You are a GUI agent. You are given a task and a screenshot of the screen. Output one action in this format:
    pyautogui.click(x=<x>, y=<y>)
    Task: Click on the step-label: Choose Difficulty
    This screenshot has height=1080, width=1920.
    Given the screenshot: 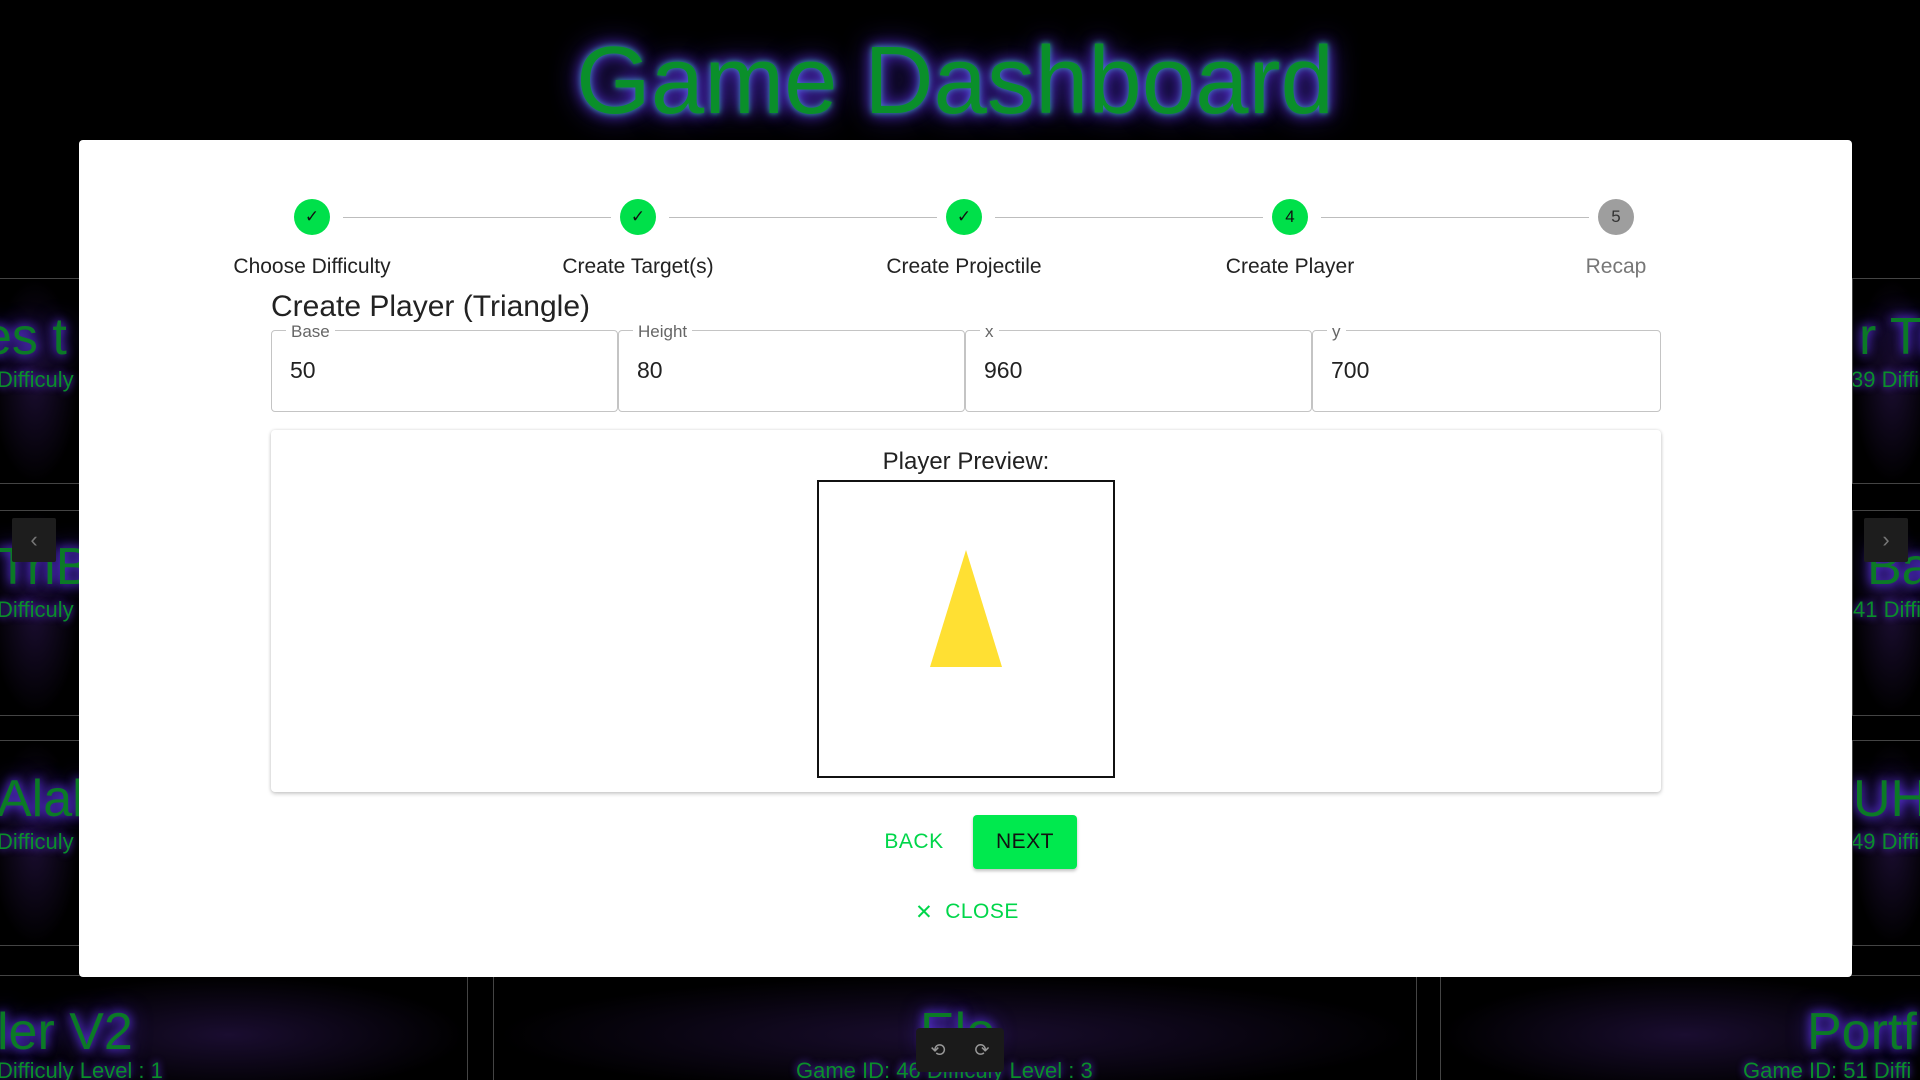 What is the action you would take?
    pyautogui.click(x=312, y=266)
    